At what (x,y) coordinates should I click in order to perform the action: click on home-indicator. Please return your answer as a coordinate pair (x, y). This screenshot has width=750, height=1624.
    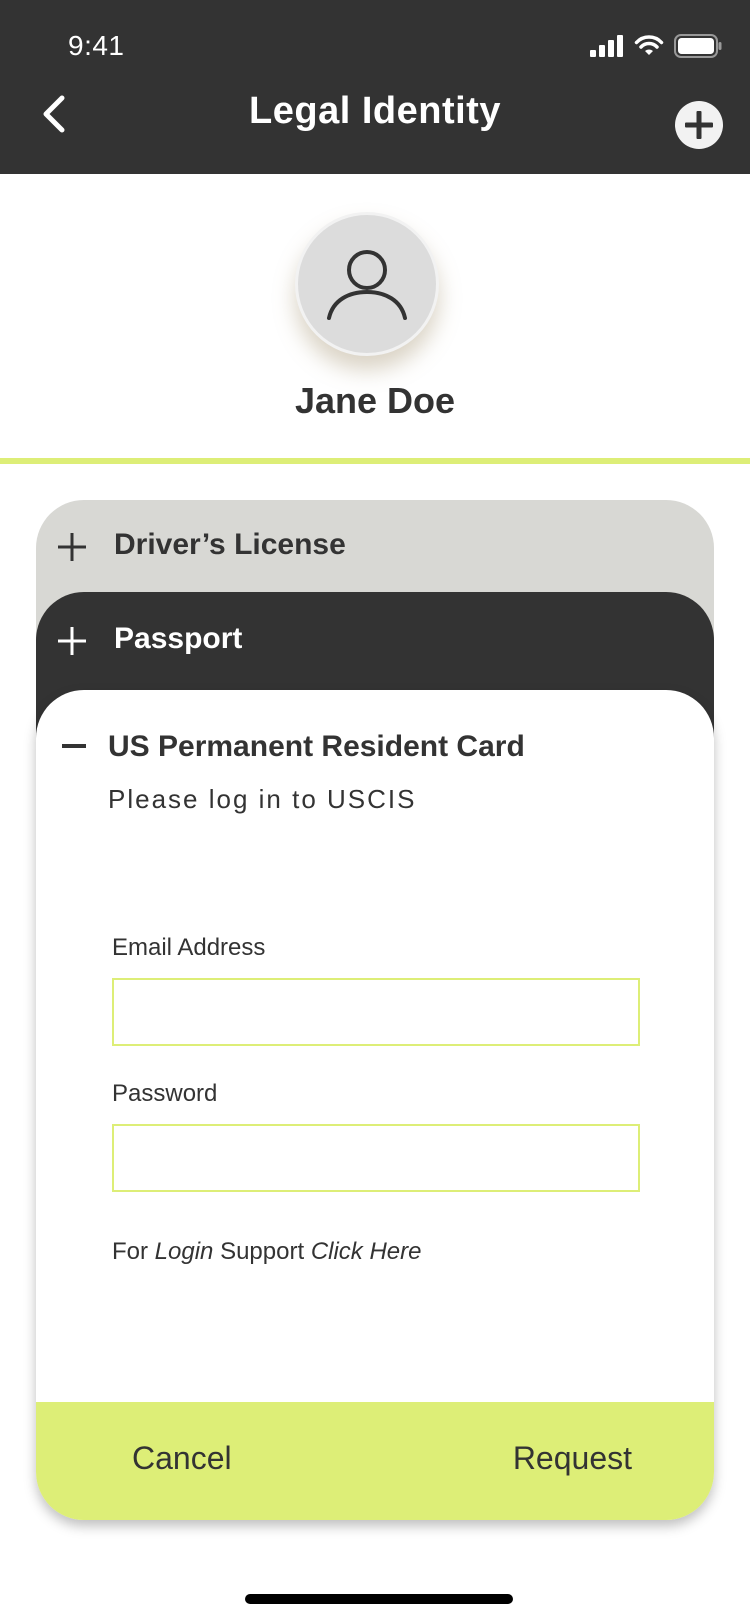
    Looking at the image, I should click on (379, 1599).